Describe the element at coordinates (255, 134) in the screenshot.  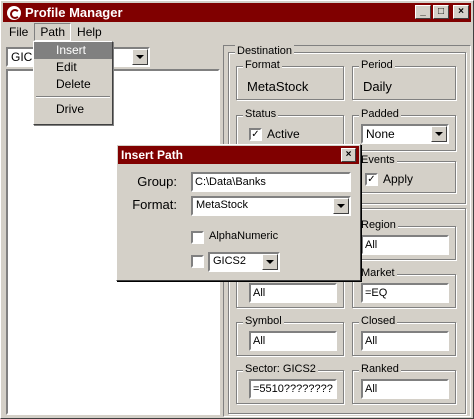
I see `active-checkbox: ✓` at that location.